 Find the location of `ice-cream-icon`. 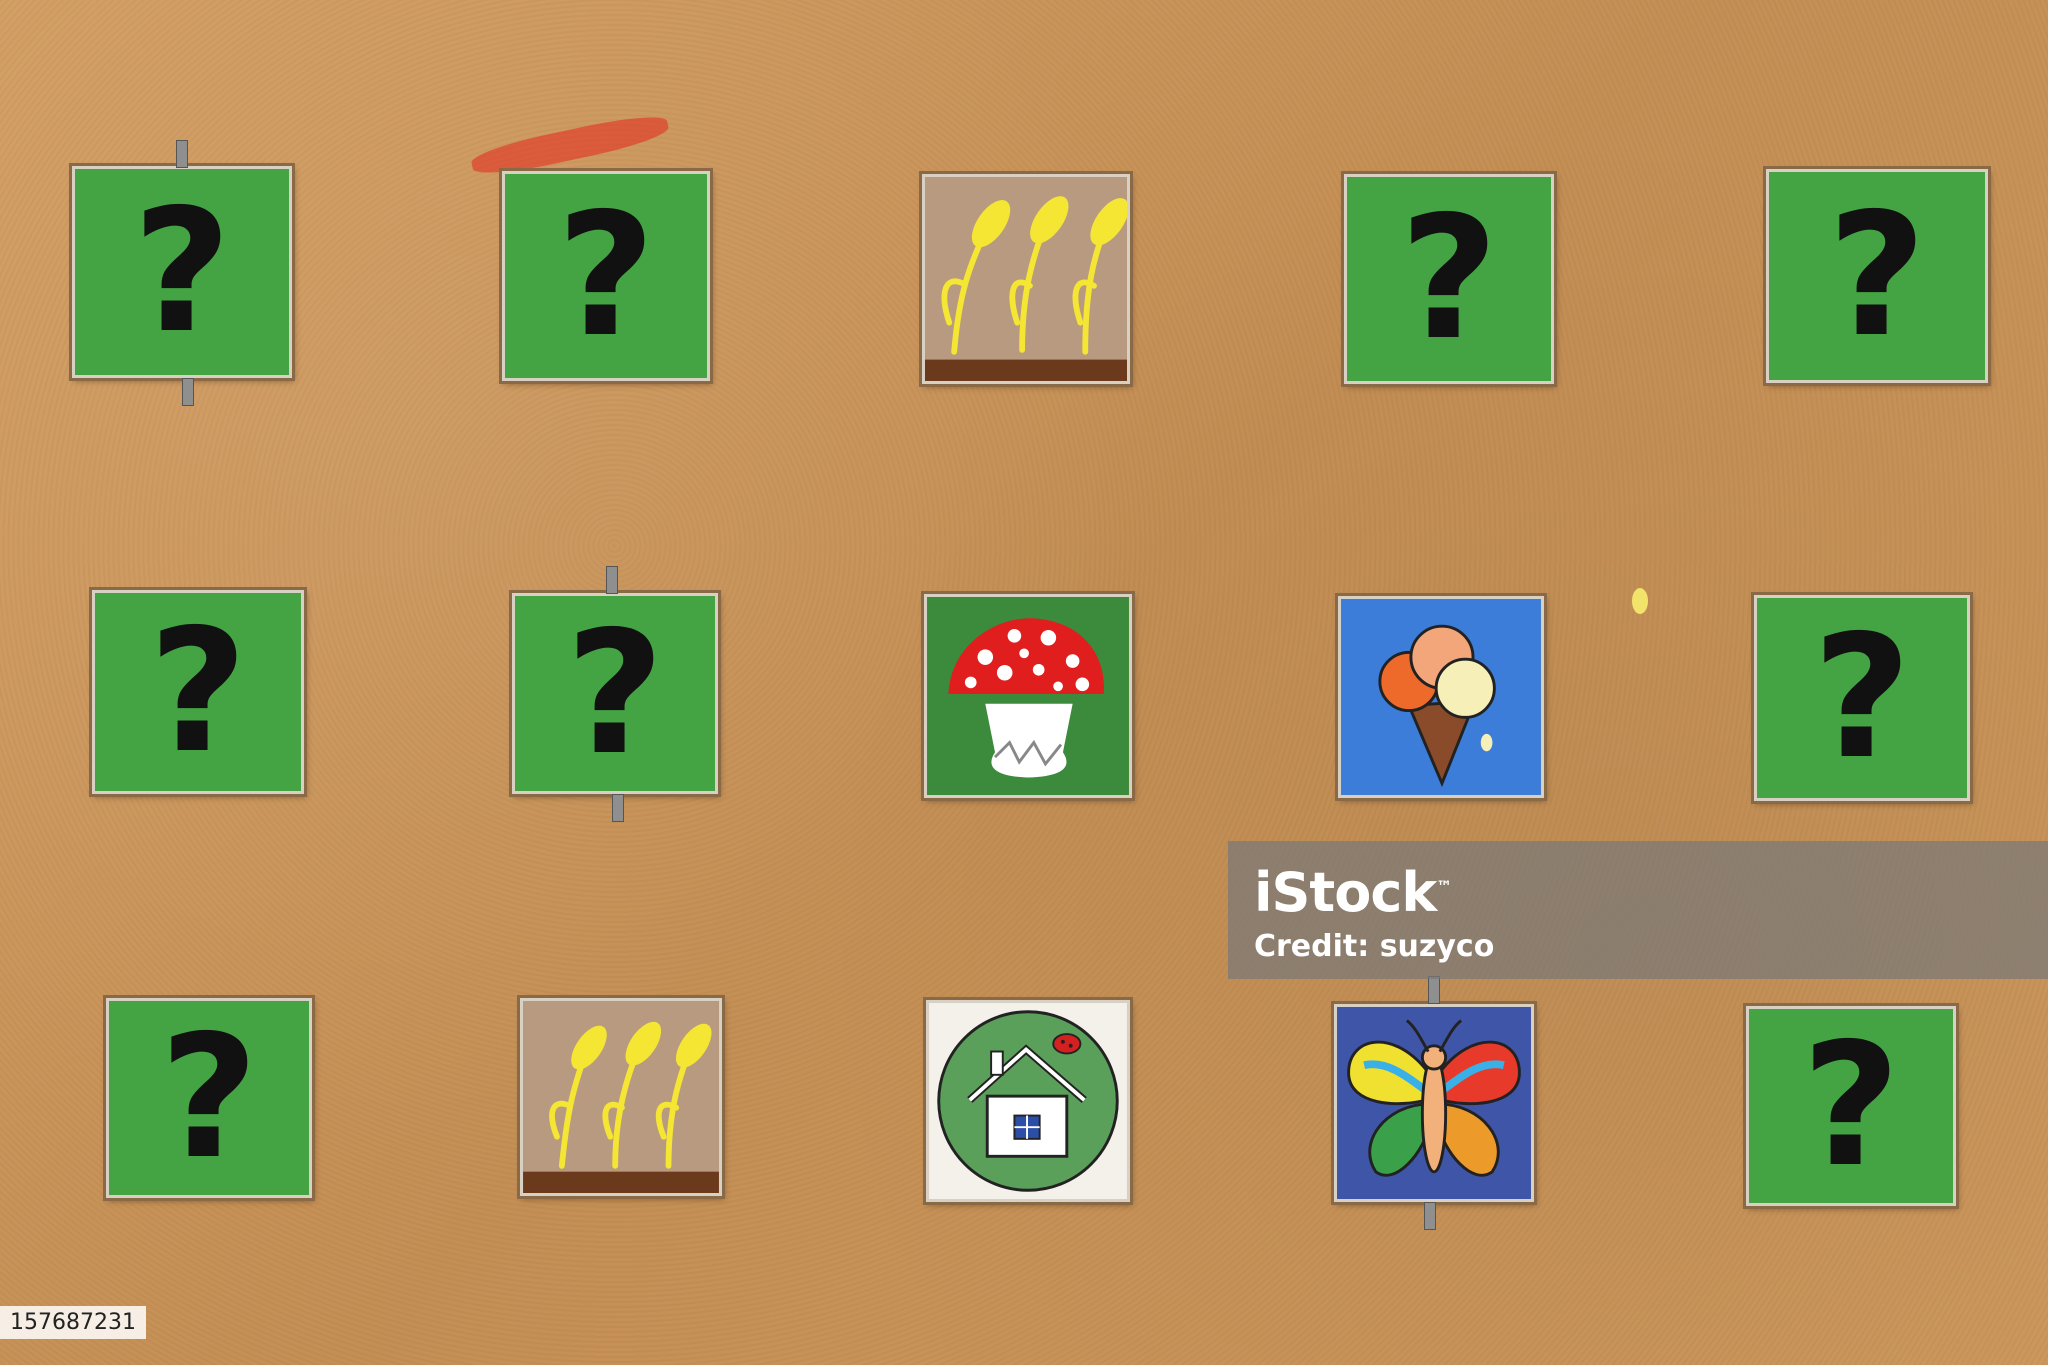

ice-cream-icon is located at coordinates (1441, 697).